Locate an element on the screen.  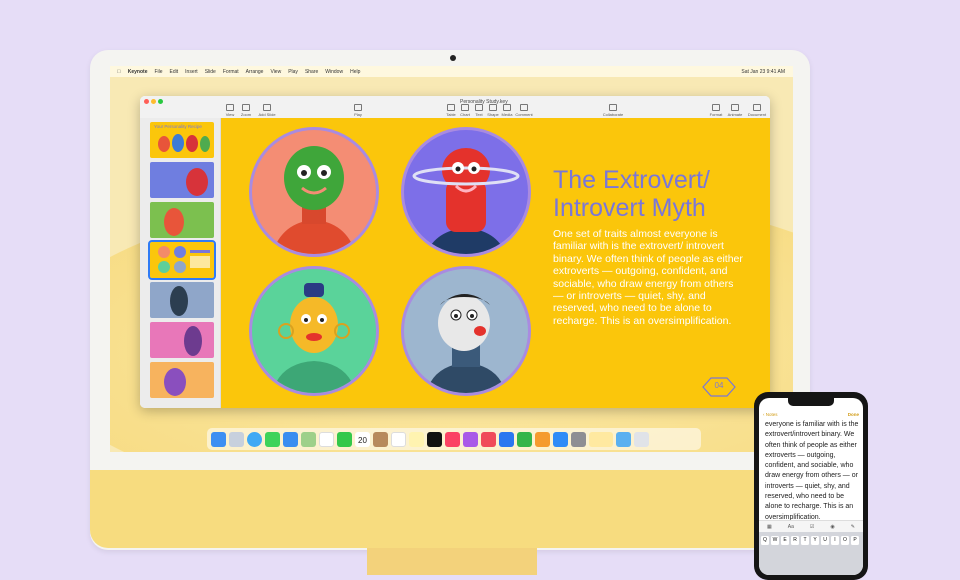
tv-icon is located at coordinates (434, 439).